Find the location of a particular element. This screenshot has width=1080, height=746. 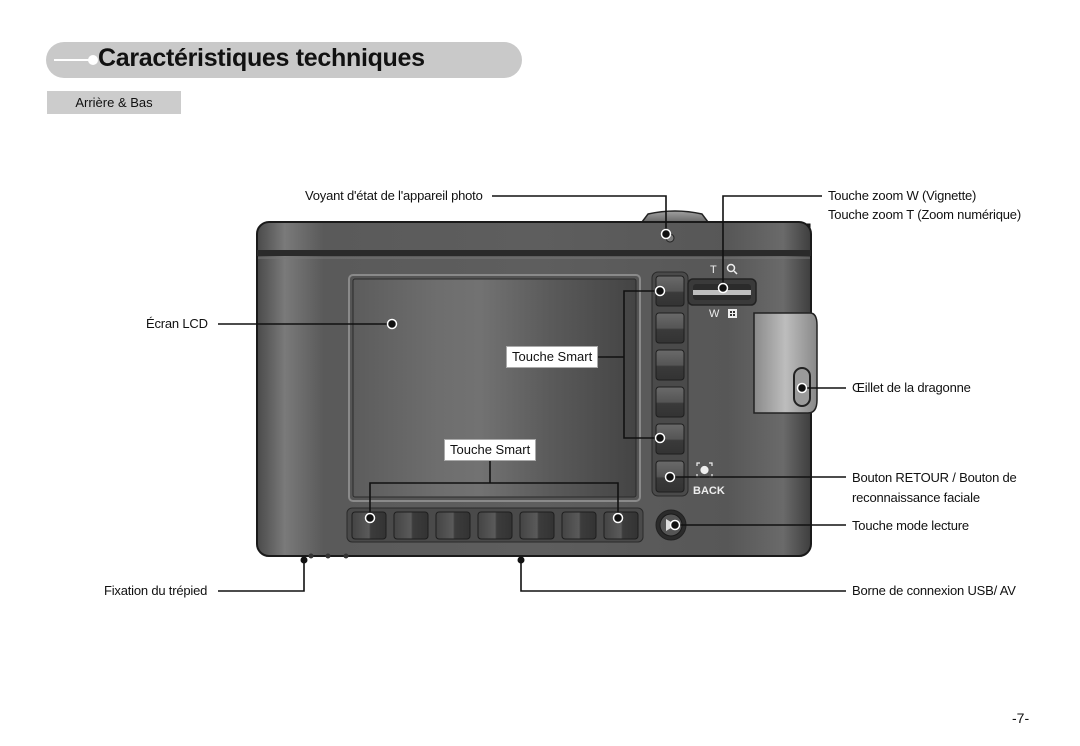

callout-tripod: Fixation du trépied is located at coordinates (156, 590).